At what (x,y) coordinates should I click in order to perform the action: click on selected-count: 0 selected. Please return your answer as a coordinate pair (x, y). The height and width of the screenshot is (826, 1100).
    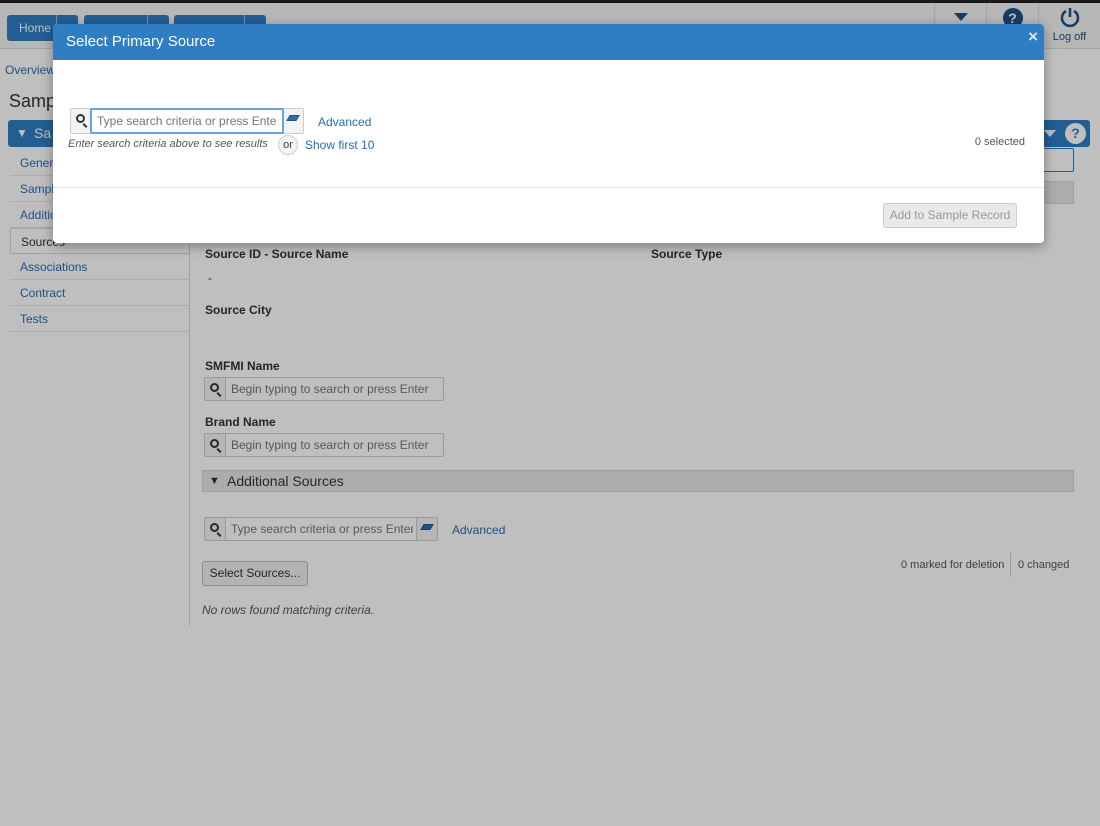
    Looking at the image, I should click on (999, 142).